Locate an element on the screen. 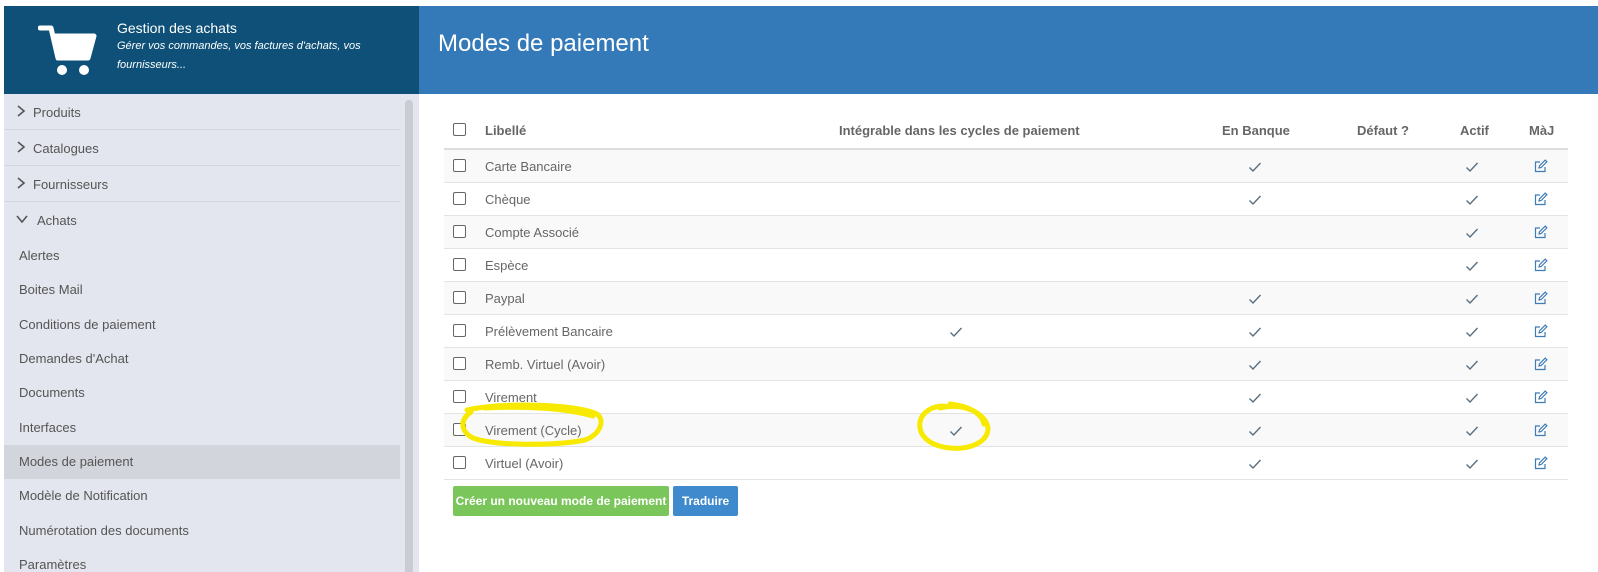 The image size is (1598, 572). table-row: Virtuel (Avoir) is located at coordinates (1006, 463).